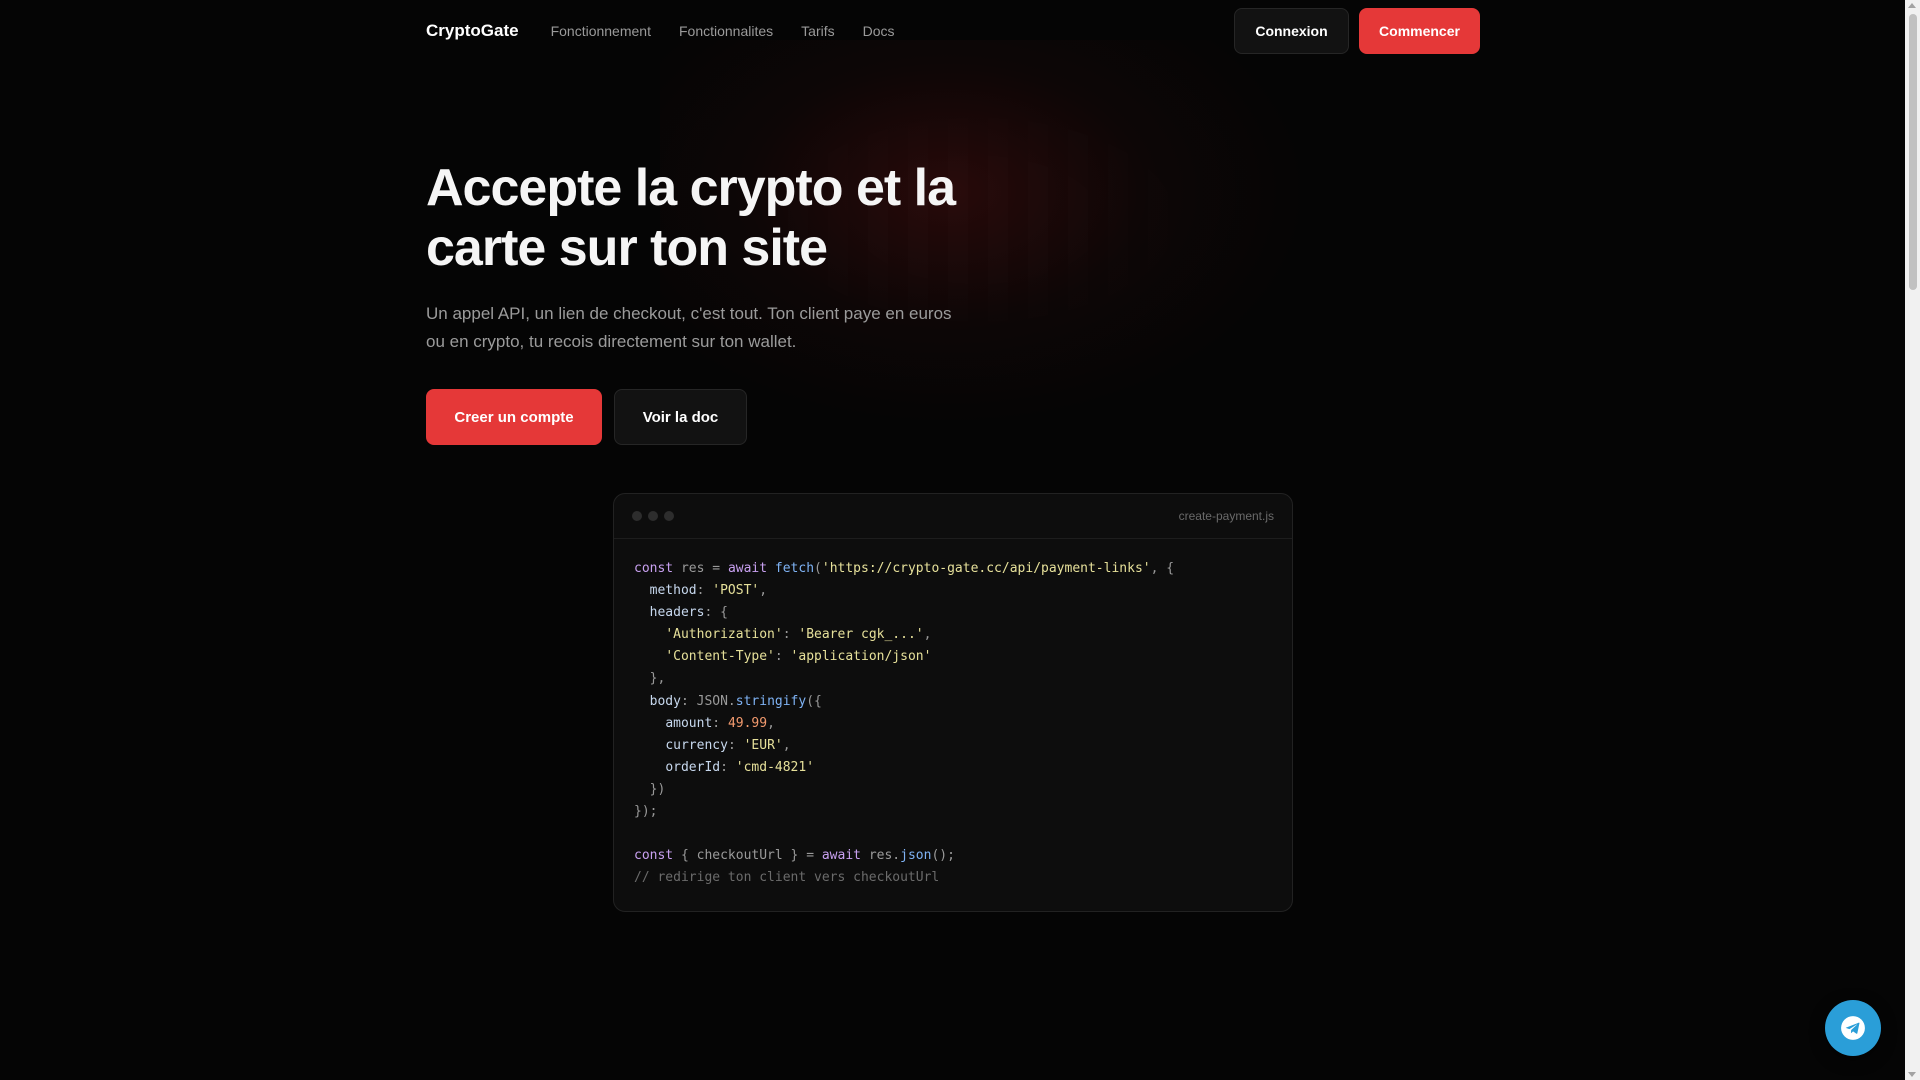 The width and height of the screenshot is (1920, 1080). I want to click on code-token: 'cmd-4821', so click(775, 767).